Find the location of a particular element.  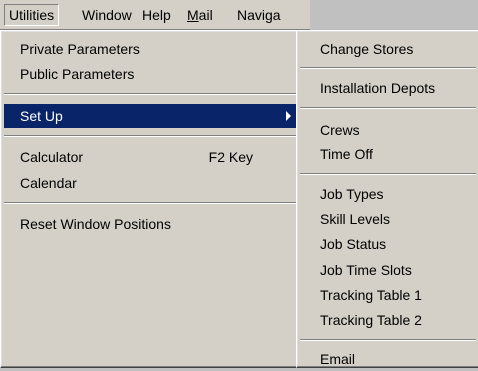

menuitem-shortcut: F2 Key is located at coordinates (230, 157).